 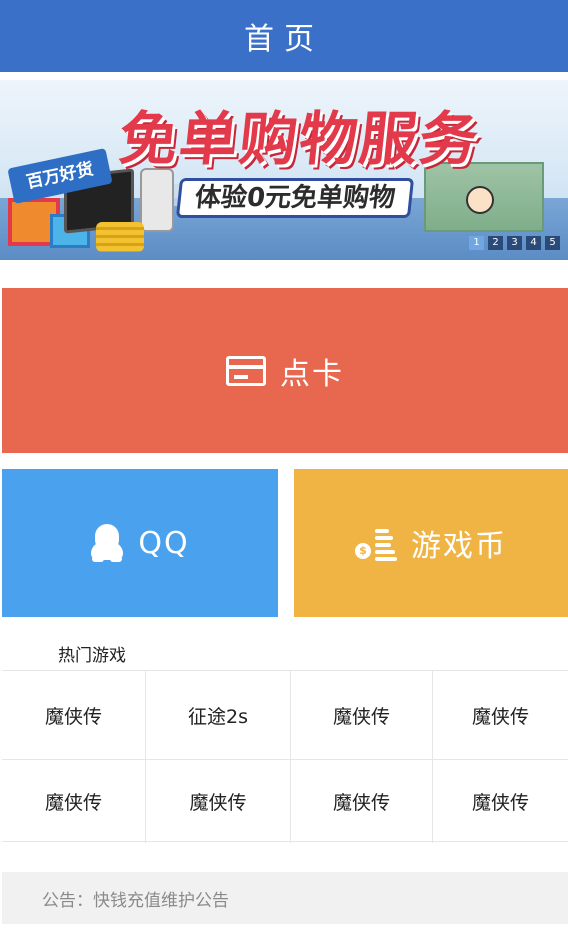 What do you see at coordinates (164, 543) in the screenshot?
I see `qq-tile-label: QQ` at bounding box center [164, 543].